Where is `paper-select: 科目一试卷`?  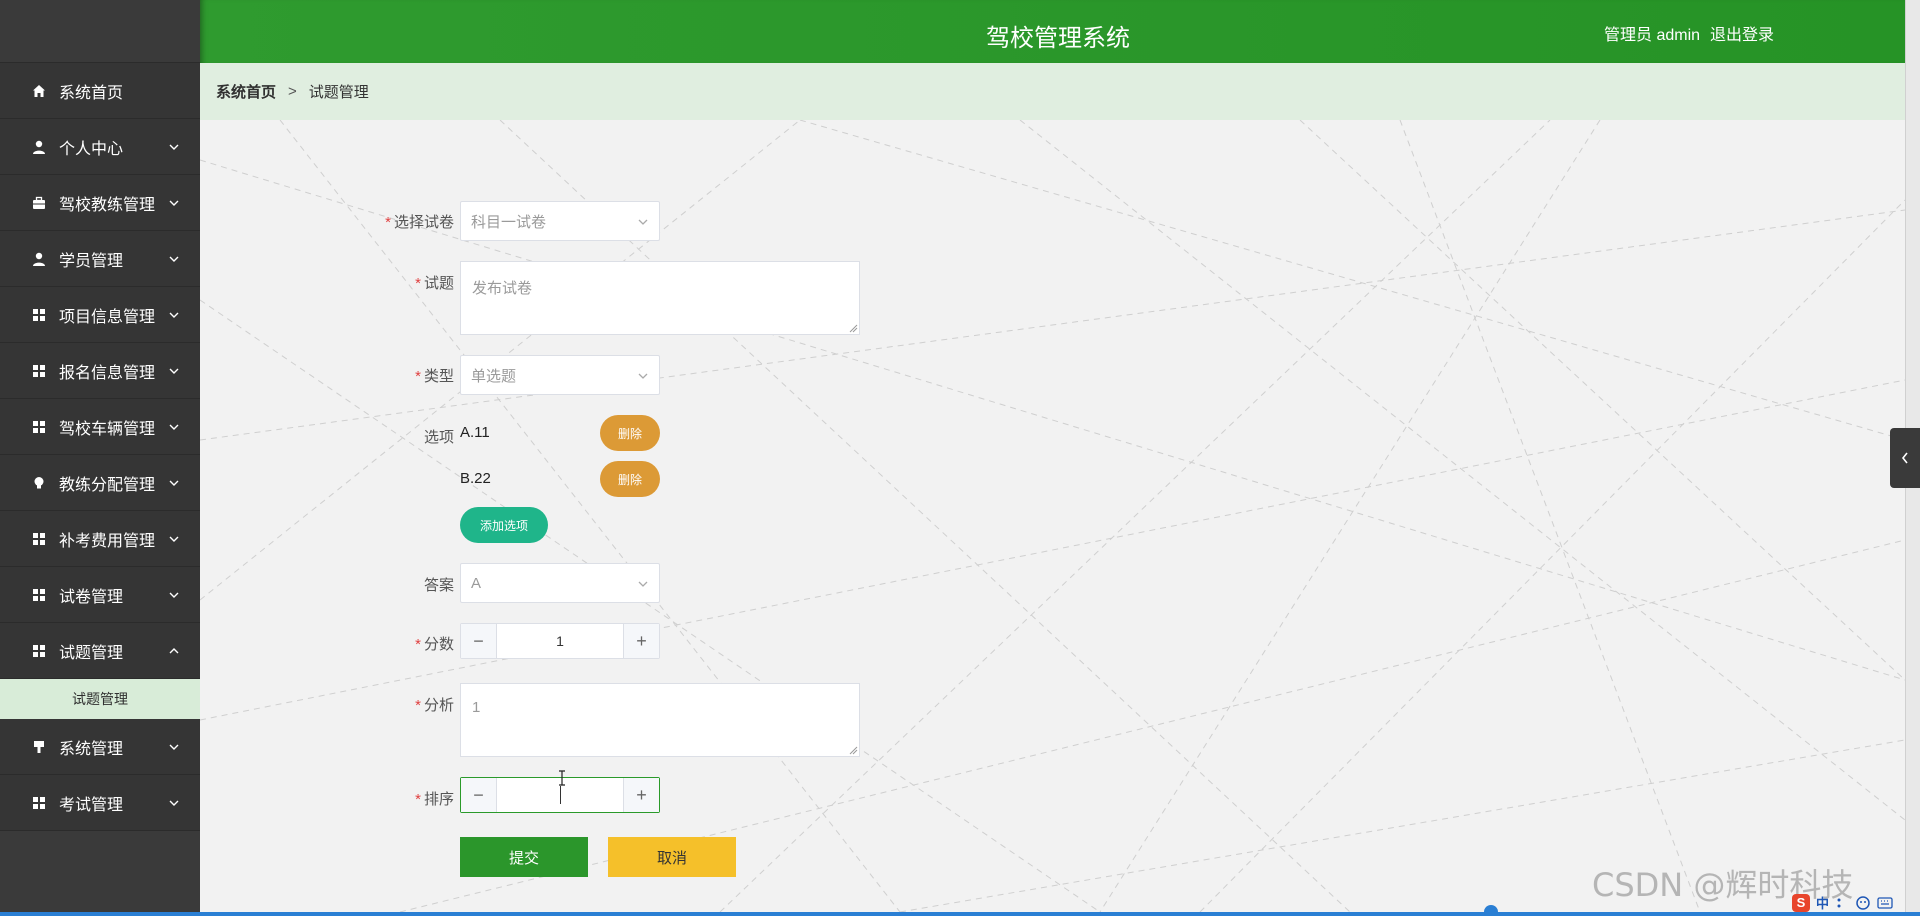 paper-select: 科目一试卷 is located at coordinates (560, 221).